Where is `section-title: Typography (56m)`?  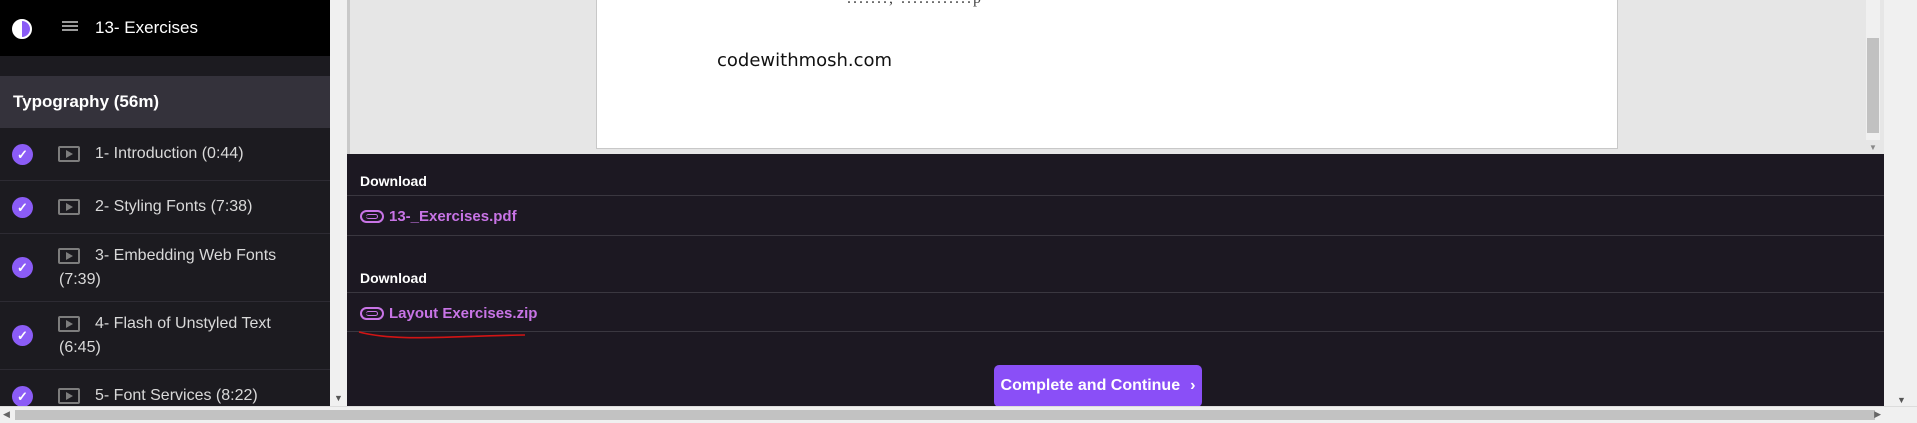
section-title: Typography (56m) is located at coordinates (165, 102).